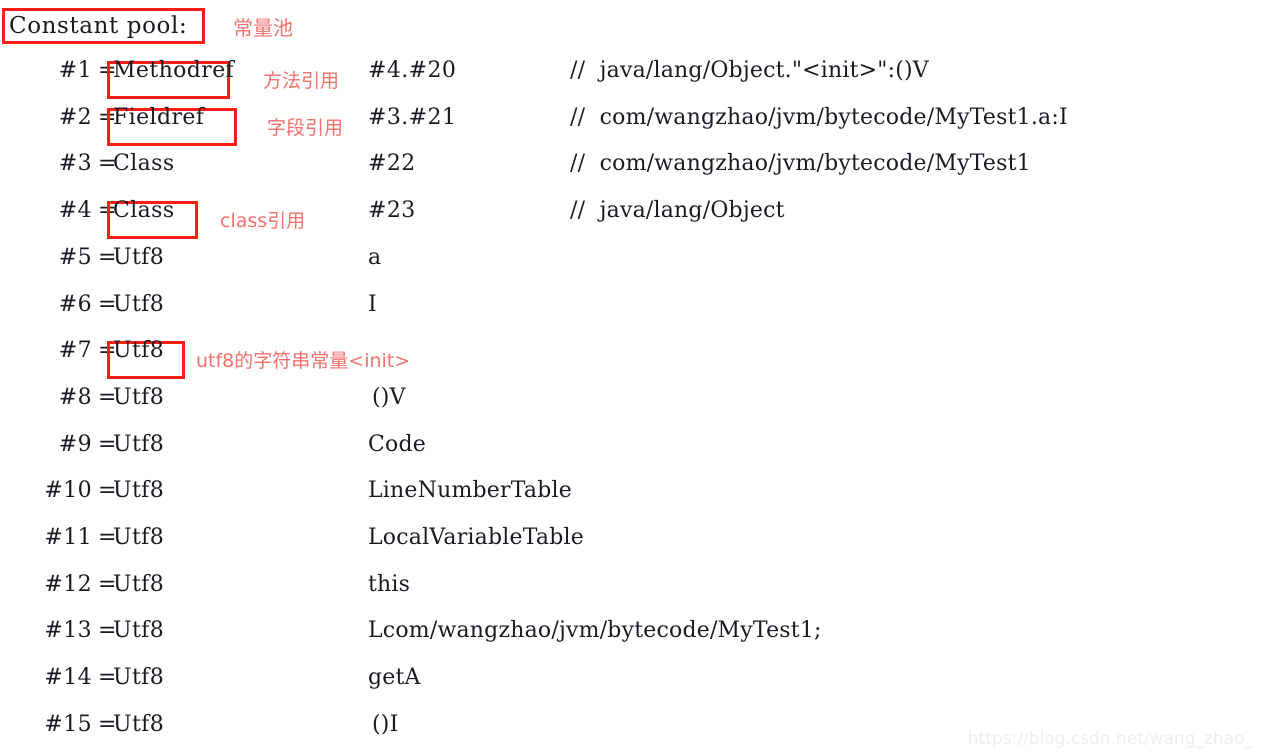 Image resolution: width=1261 pixels, height=753 pixels. I want to click on entry-index: #1, so click(75, 70).